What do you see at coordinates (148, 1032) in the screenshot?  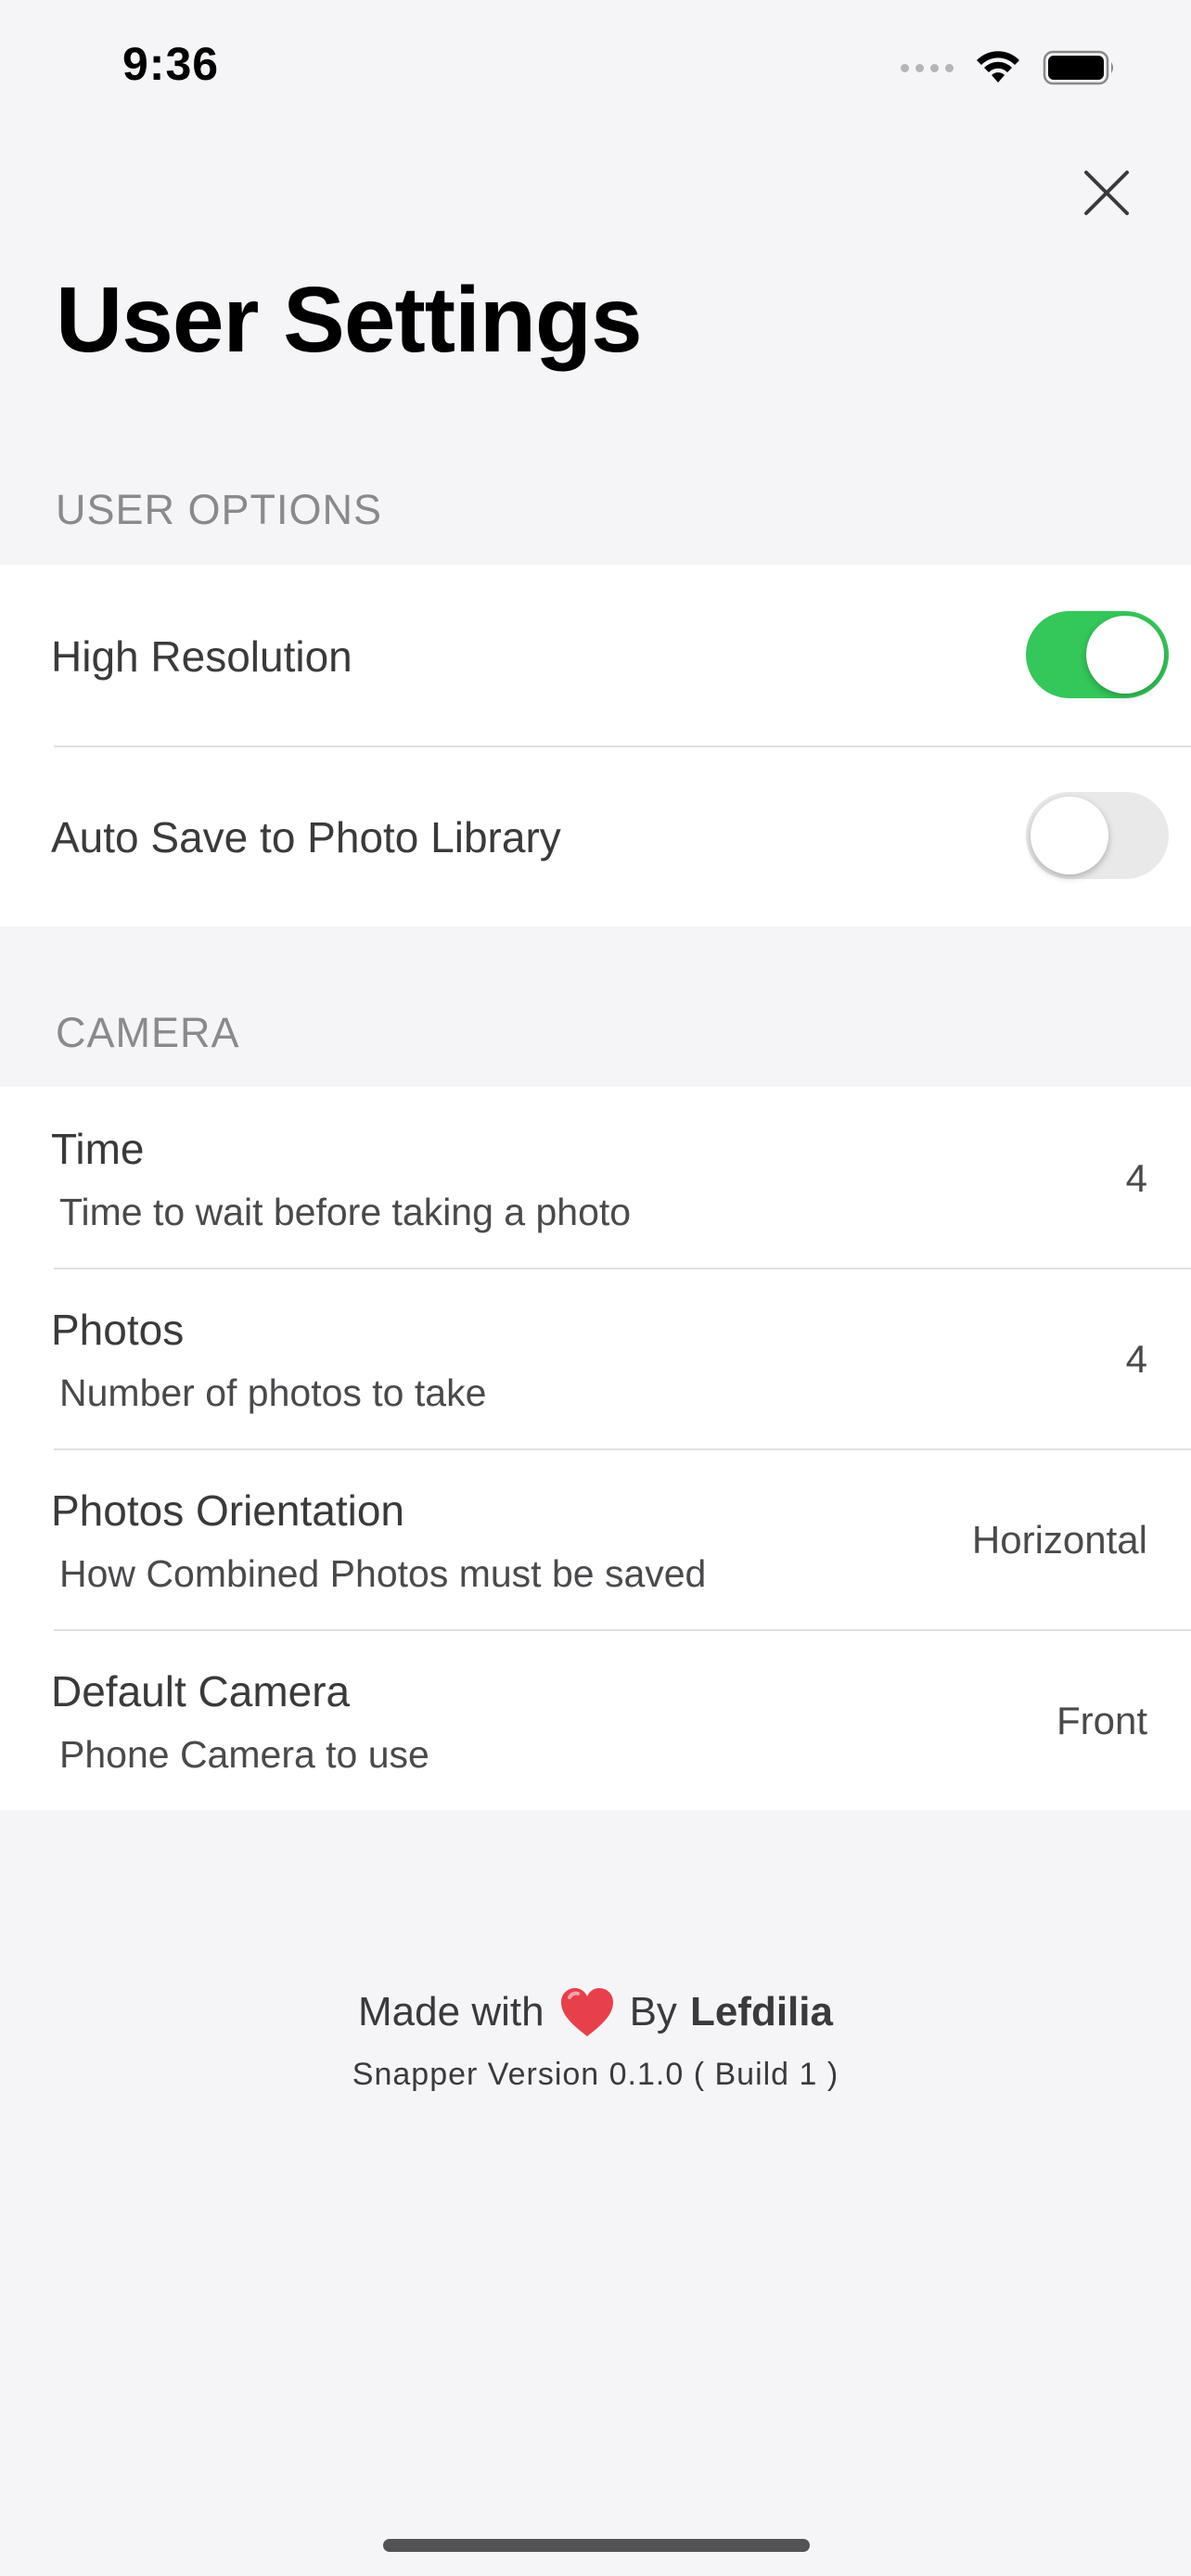 I see `section-header-camera: CAMERA` at bounding box center [148, 1032].